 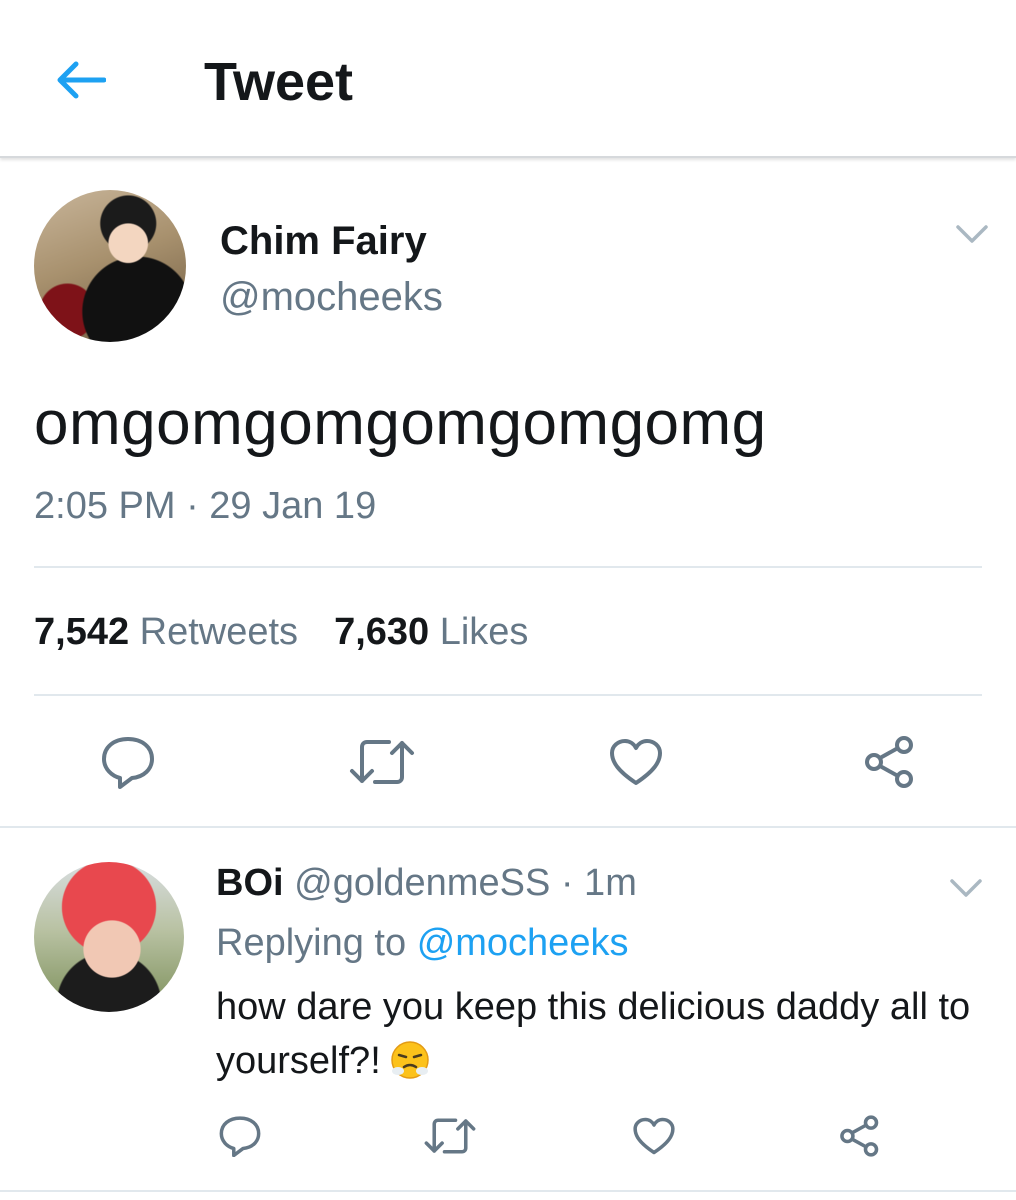 I want to click on tweet-options-button, so click(x=972, y=234).